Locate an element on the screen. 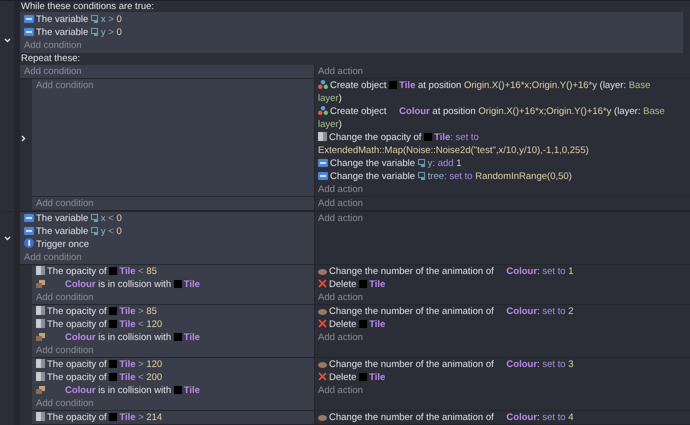 The image size is (690, 425). instruction-text: The variable is located at coordinates (63, 32).